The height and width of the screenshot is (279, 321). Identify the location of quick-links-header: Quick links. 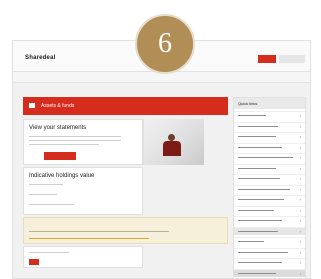
(269, 103).